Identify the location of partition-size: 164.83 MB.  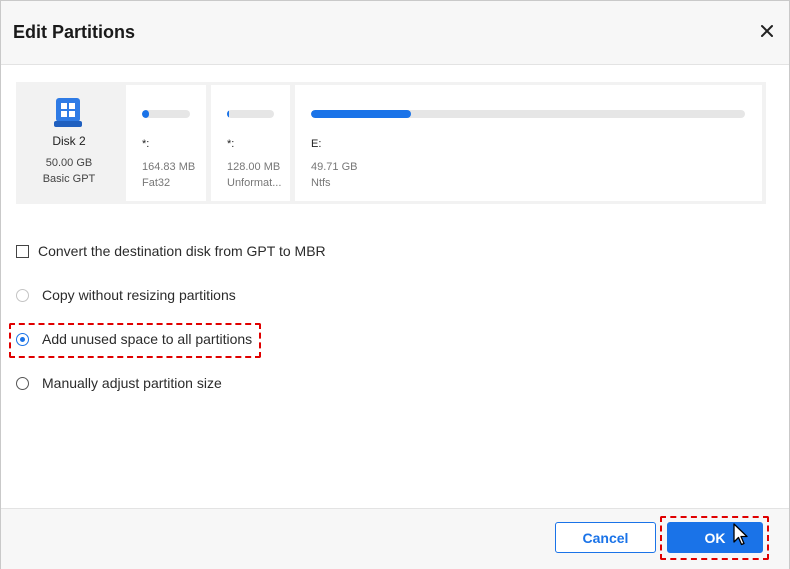
(169, 167).